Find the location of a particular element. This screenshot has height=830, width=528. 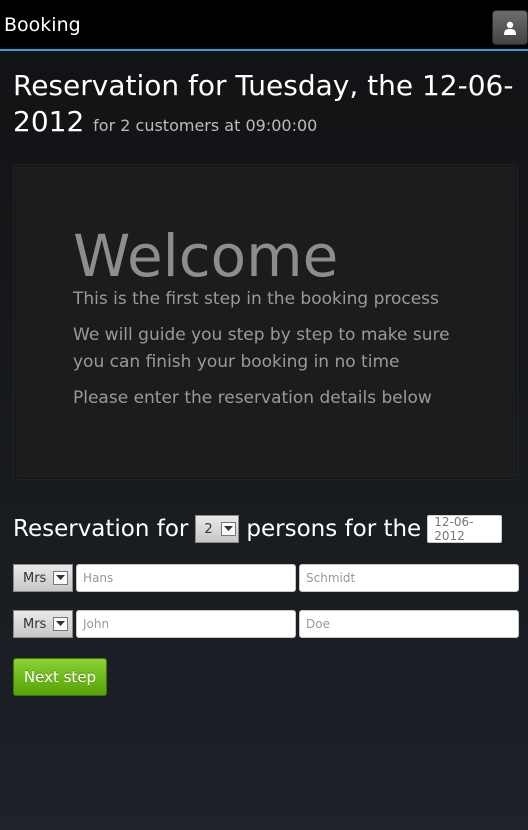

persons-count-select: 2 is located at coordinates (217, 529).